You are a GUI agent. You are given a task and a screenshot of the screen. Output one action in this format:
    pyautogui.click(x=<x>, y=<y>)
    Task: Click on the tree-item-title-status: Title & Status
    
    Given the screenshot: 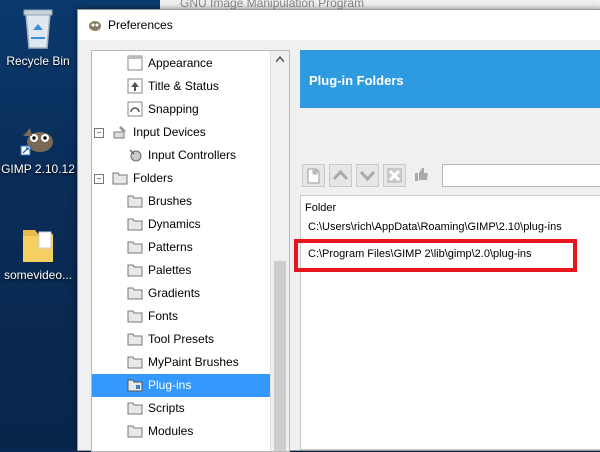 What is the action you would take?
    pyautogui.click(x=181, y=86)
    